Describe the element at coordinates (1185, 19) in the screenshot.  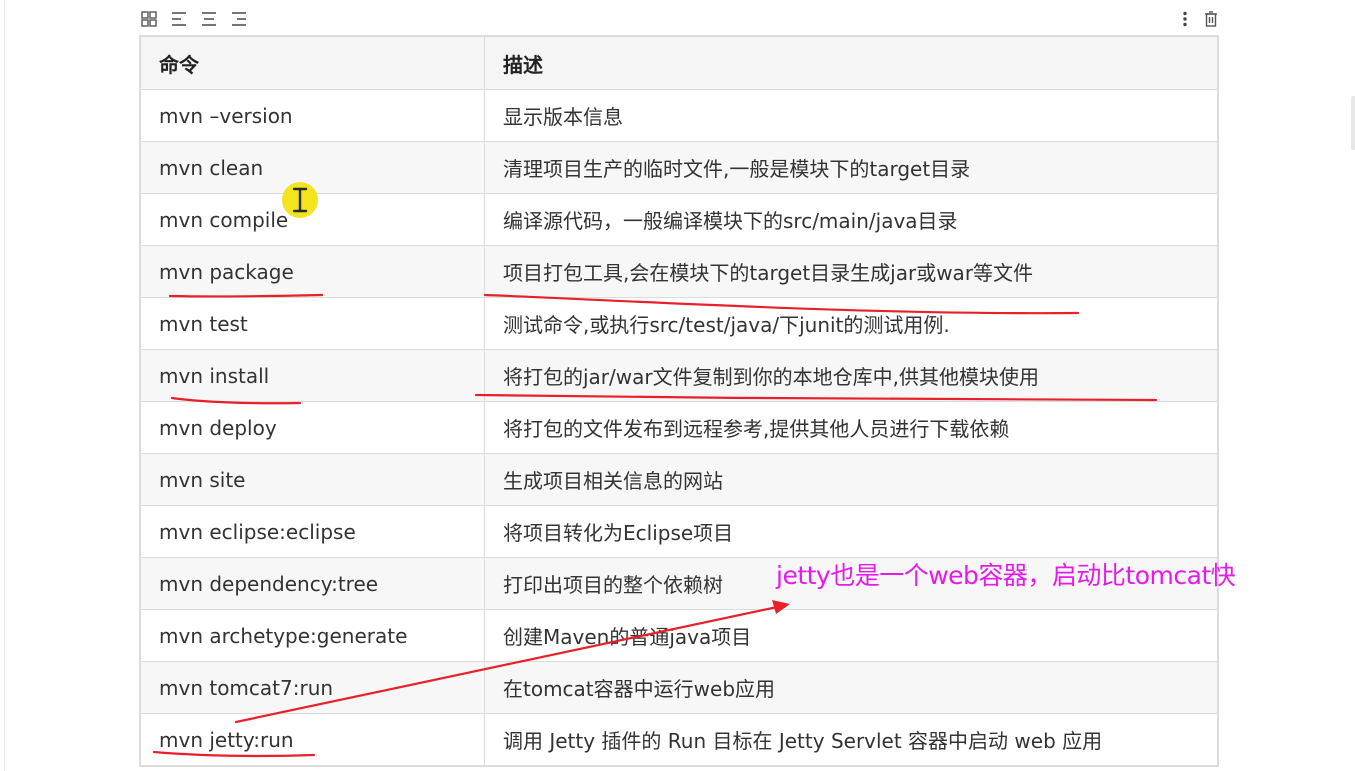
I see `more-vertical-icon` at that location.